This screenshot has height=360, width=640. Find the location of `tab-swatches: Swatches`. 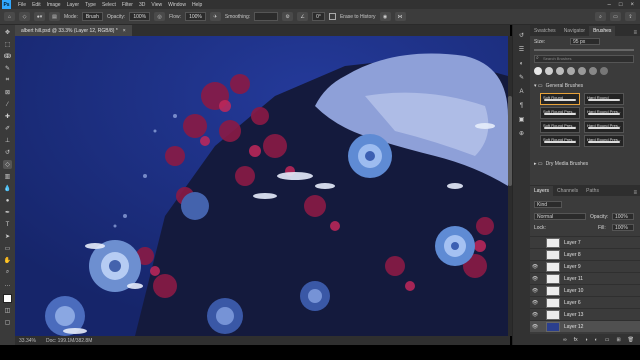

tab-swatches: Swatches is located at coordinates (545, 31).